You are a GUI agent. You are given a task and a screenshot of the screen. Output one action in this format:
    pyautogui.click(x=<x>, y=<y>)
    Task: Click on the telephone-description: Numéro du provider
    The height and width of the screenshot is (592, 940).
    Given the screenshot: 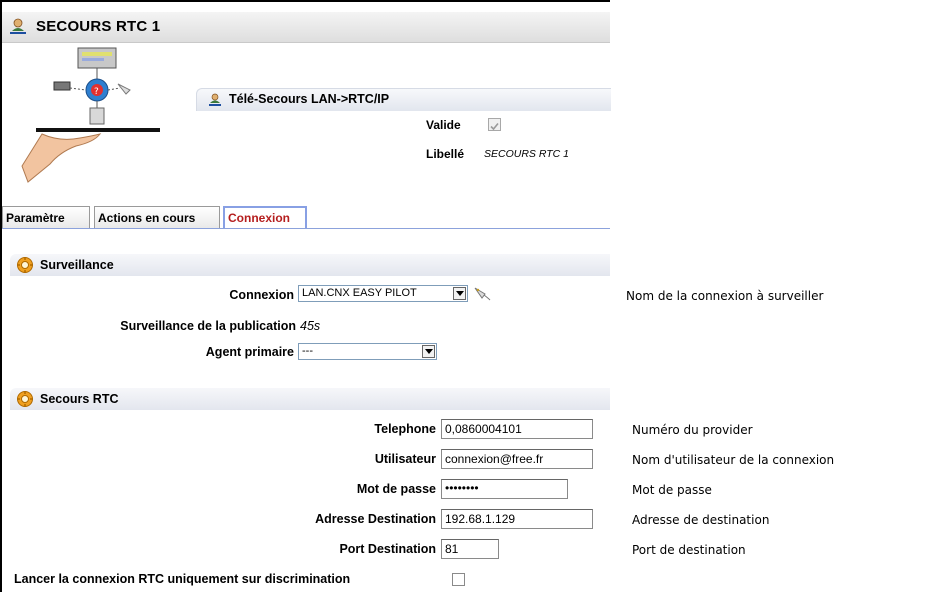 What is the action you would take?
    pyautogui.click(x=692, y=430)
    